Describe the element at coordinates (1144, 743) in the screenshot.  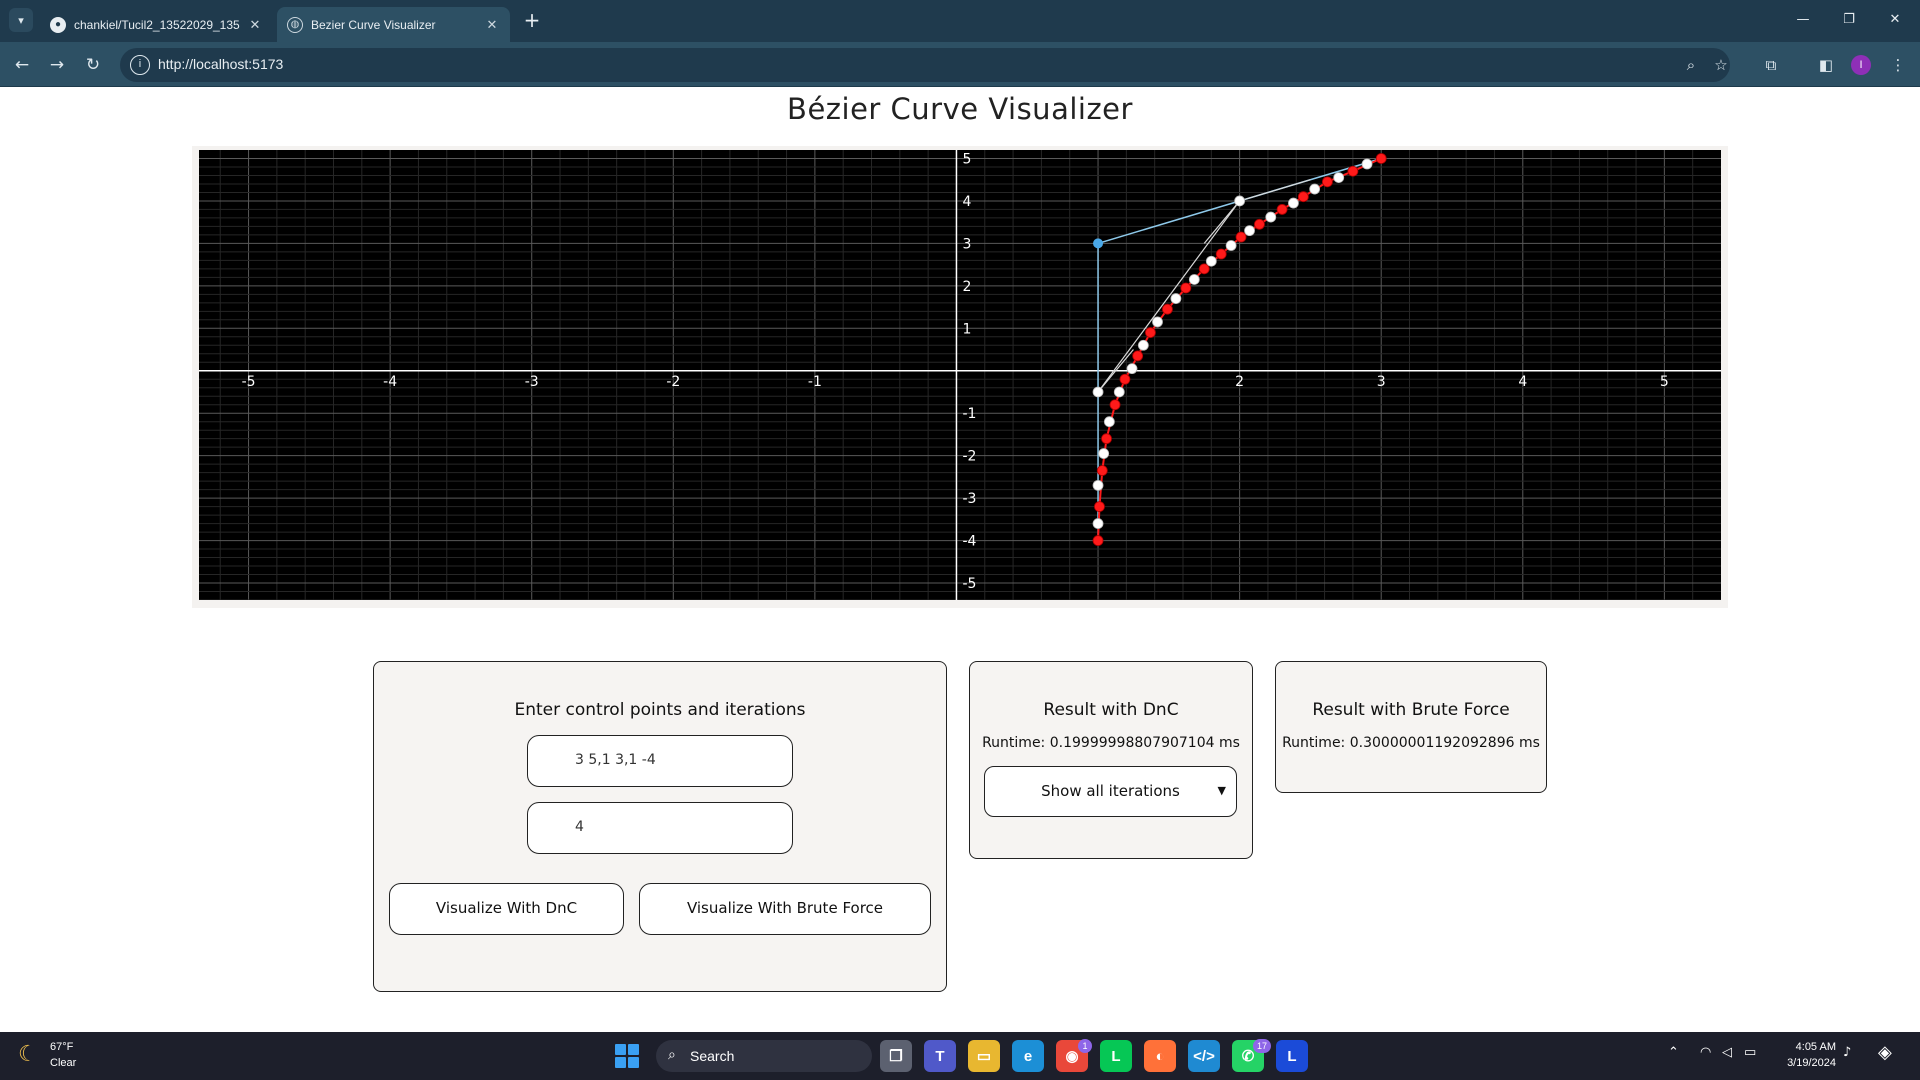
I see `dnc-runtime-value: 0.19999998807907104 ms` at that location.